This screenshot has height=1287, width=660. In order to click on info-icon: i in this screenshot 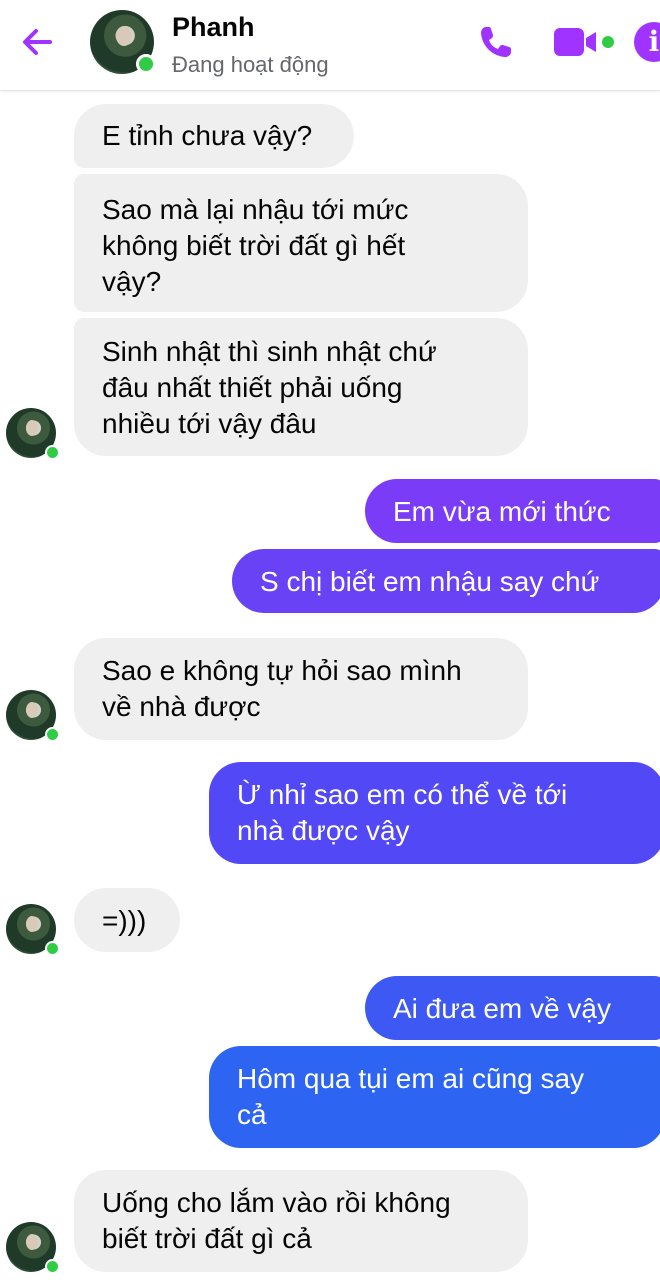, I will do `click(647, 42)`.